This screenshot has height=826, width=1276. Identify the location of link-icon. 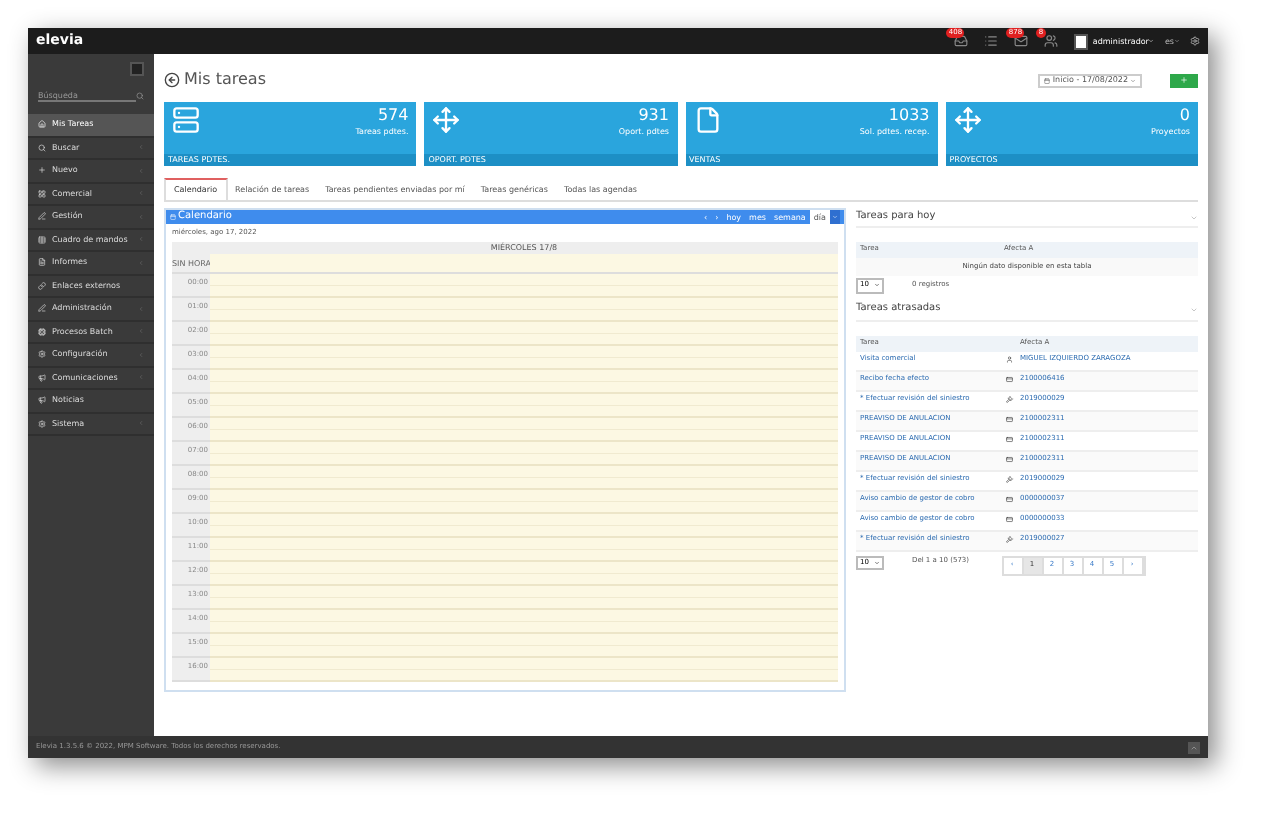
(42, 285).